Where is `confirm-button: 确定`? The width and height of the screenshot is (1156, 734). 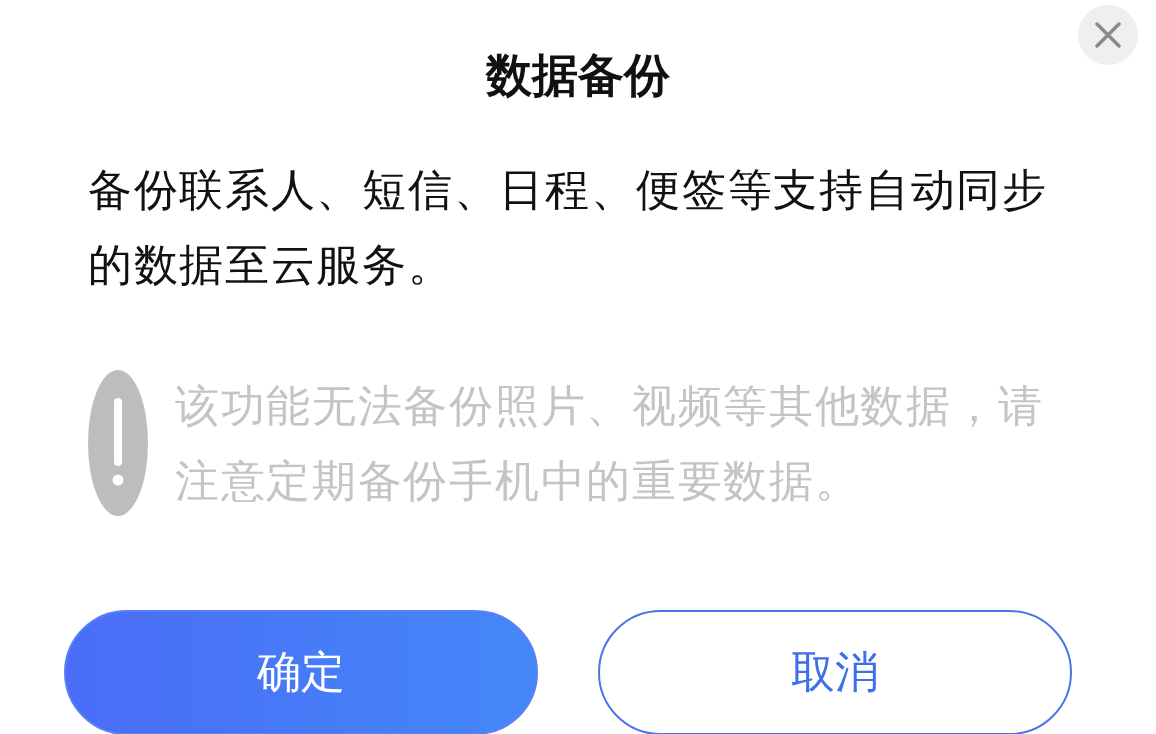 confirm-button: 确定 is located at coordinates (301, 672).